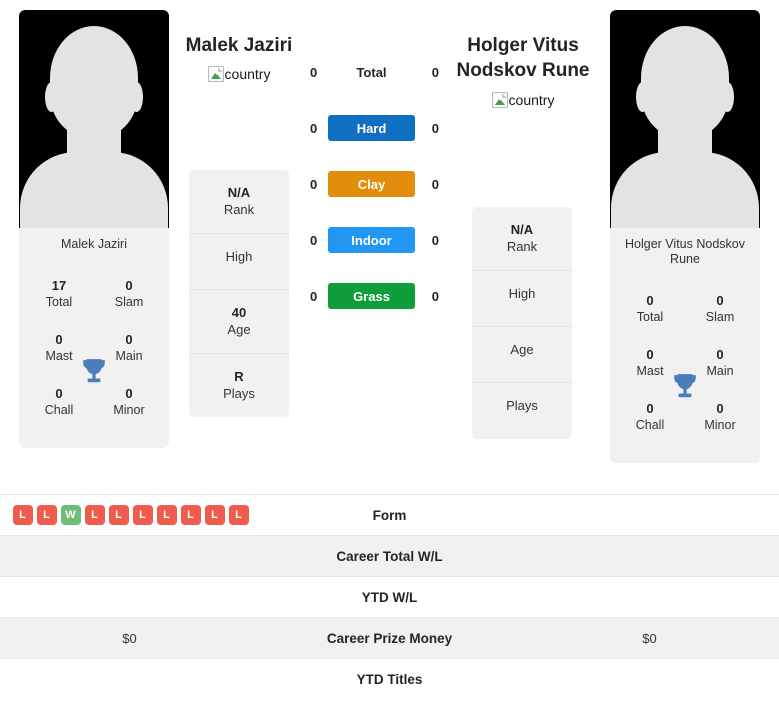 The height and width of the screenshot is (719, 779). Describe the element at coordinates (720, 417) in the screenshot. I see `titles-minor-right: 0 Minor` at that location.